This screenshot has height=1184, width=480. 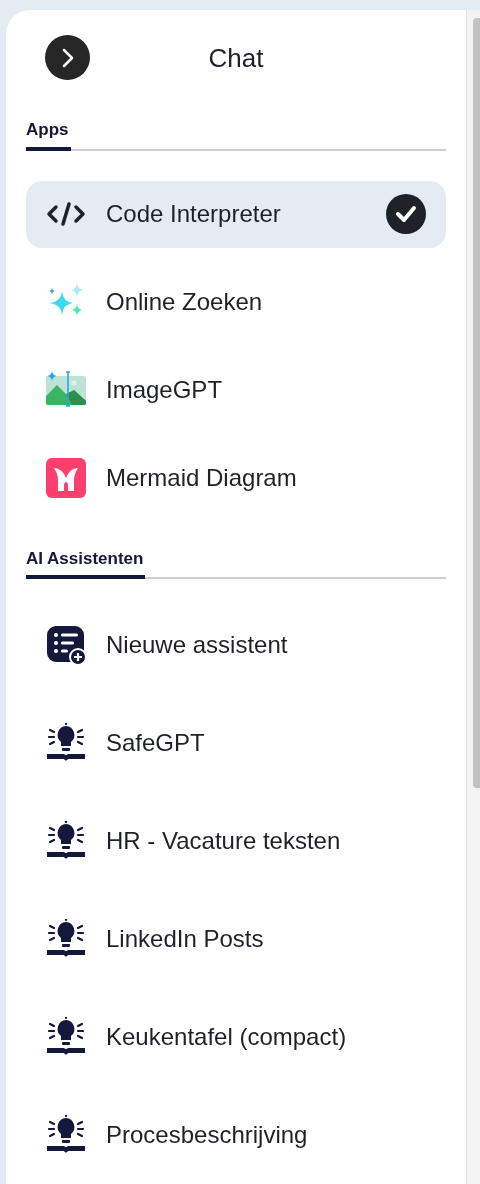 I want to click on menu-item: Mermaid Diagram, so click(x=236, y=477).